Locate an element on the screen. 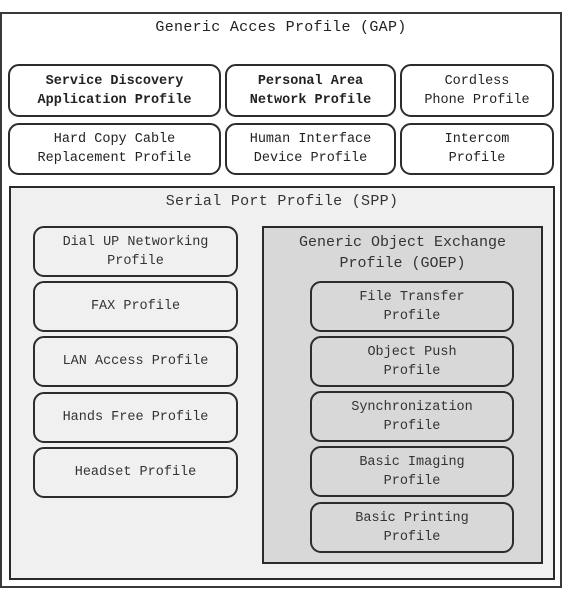  goep-profile-basic-printing: Basic Printing Profile is located at coordinates (412, 527).